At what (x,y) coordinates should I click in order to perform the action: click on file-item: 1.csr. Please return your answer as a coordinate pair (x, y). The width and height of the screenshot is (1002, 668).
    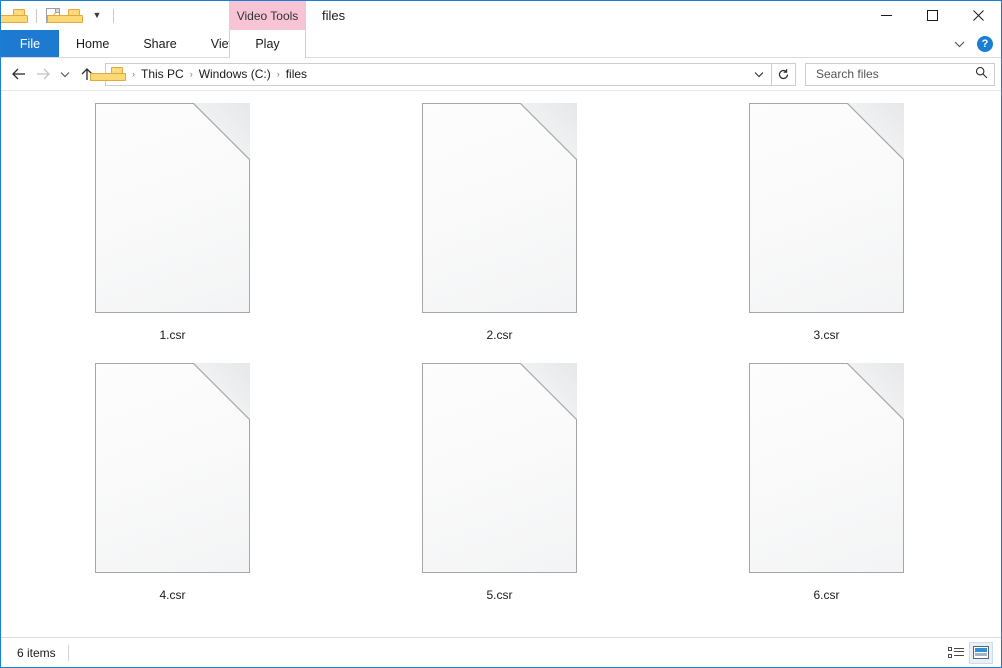
    Looking at the image, I should click on (172, 229).